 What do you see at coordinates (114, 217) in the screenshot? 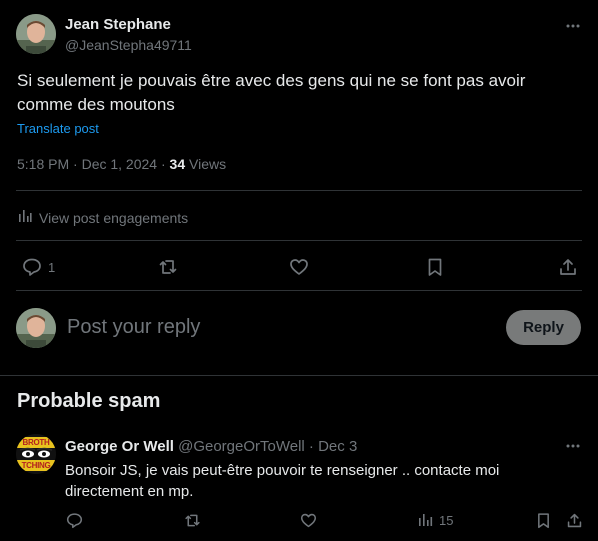
I see `view-engagements-label: View post engagements` at bounding box center [114, 217].